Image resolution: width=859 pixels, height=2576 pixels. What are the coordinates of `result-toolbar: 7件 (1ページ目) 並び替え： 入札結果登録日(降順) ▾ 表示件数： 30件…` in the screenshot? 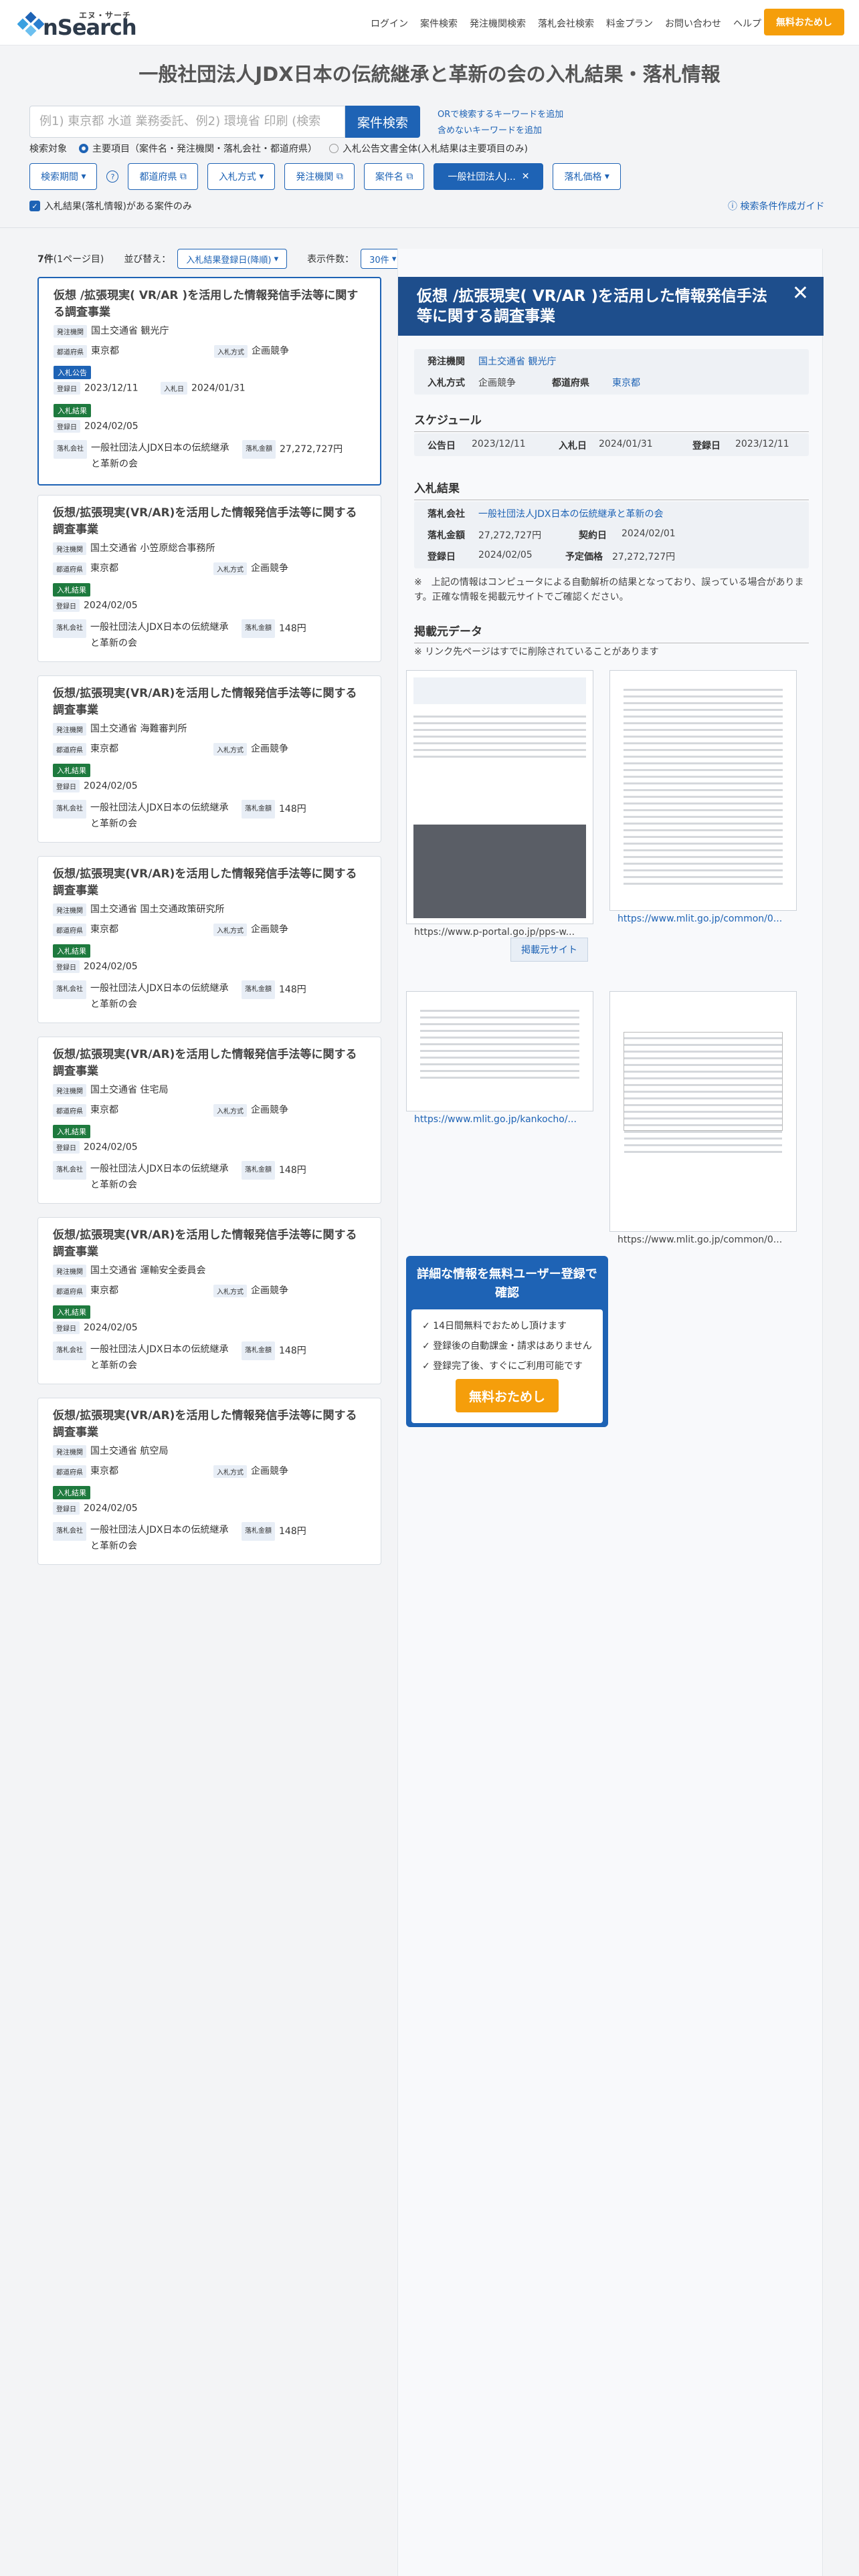 It's located at (231, 259).